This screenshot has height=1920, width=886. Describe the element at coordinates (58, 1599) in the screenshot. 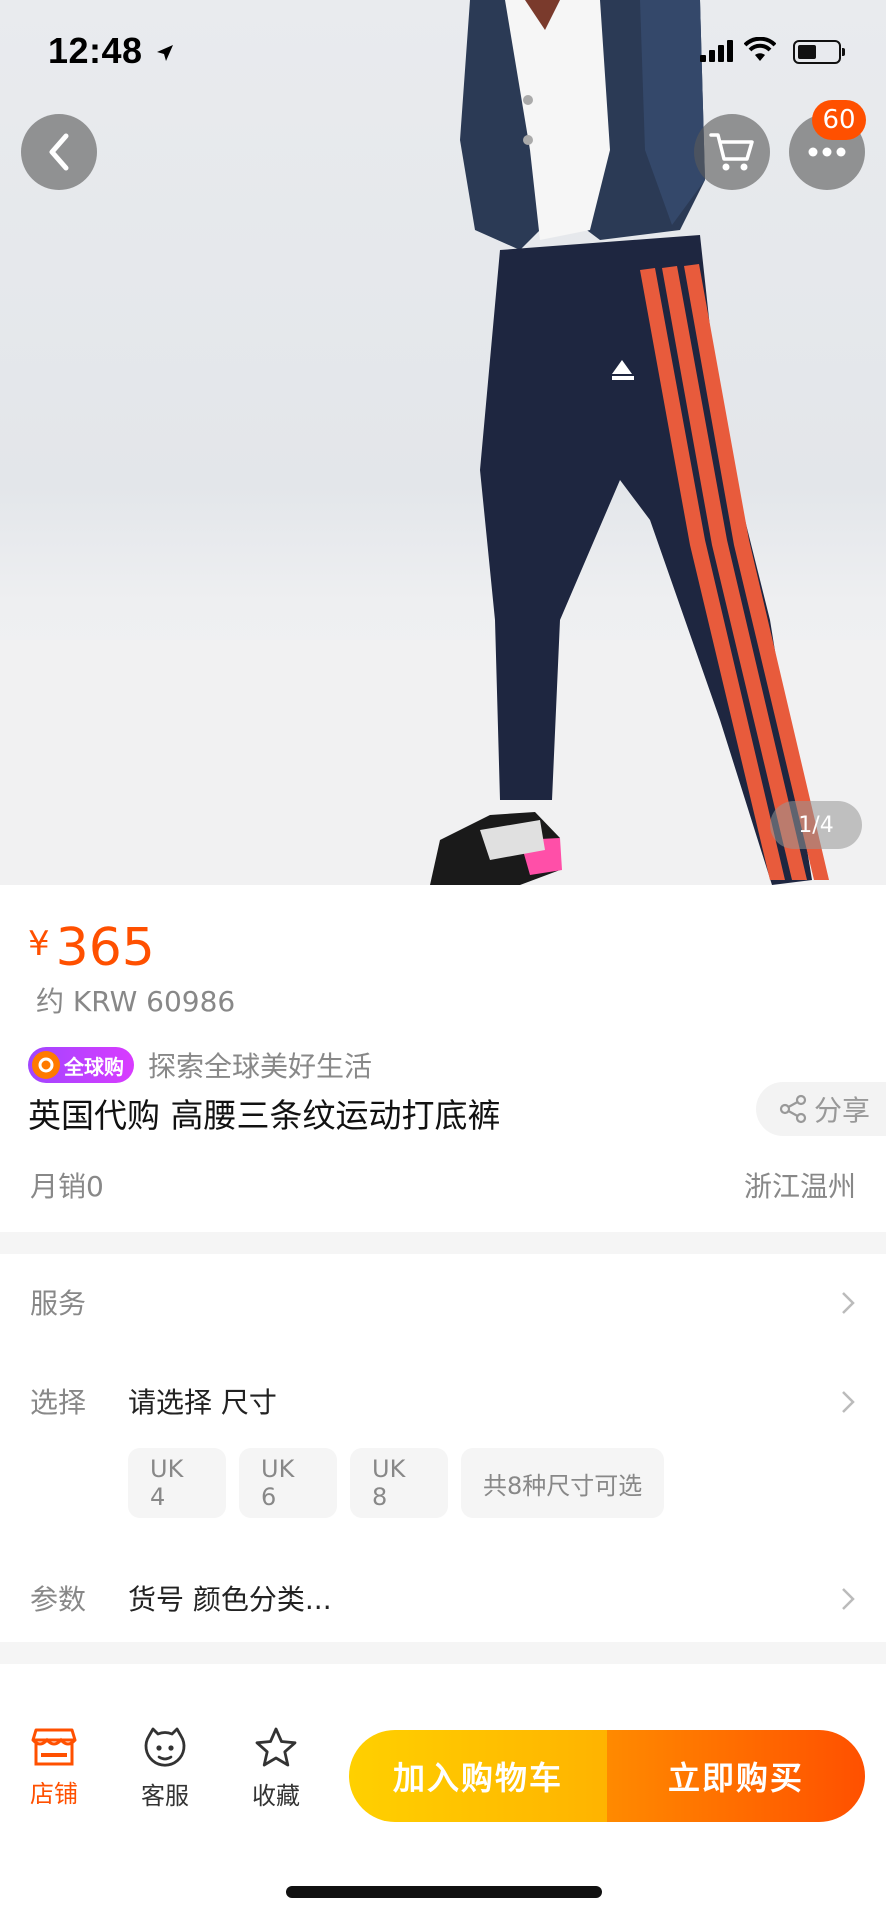

I see `params-label: 参数` at that location.